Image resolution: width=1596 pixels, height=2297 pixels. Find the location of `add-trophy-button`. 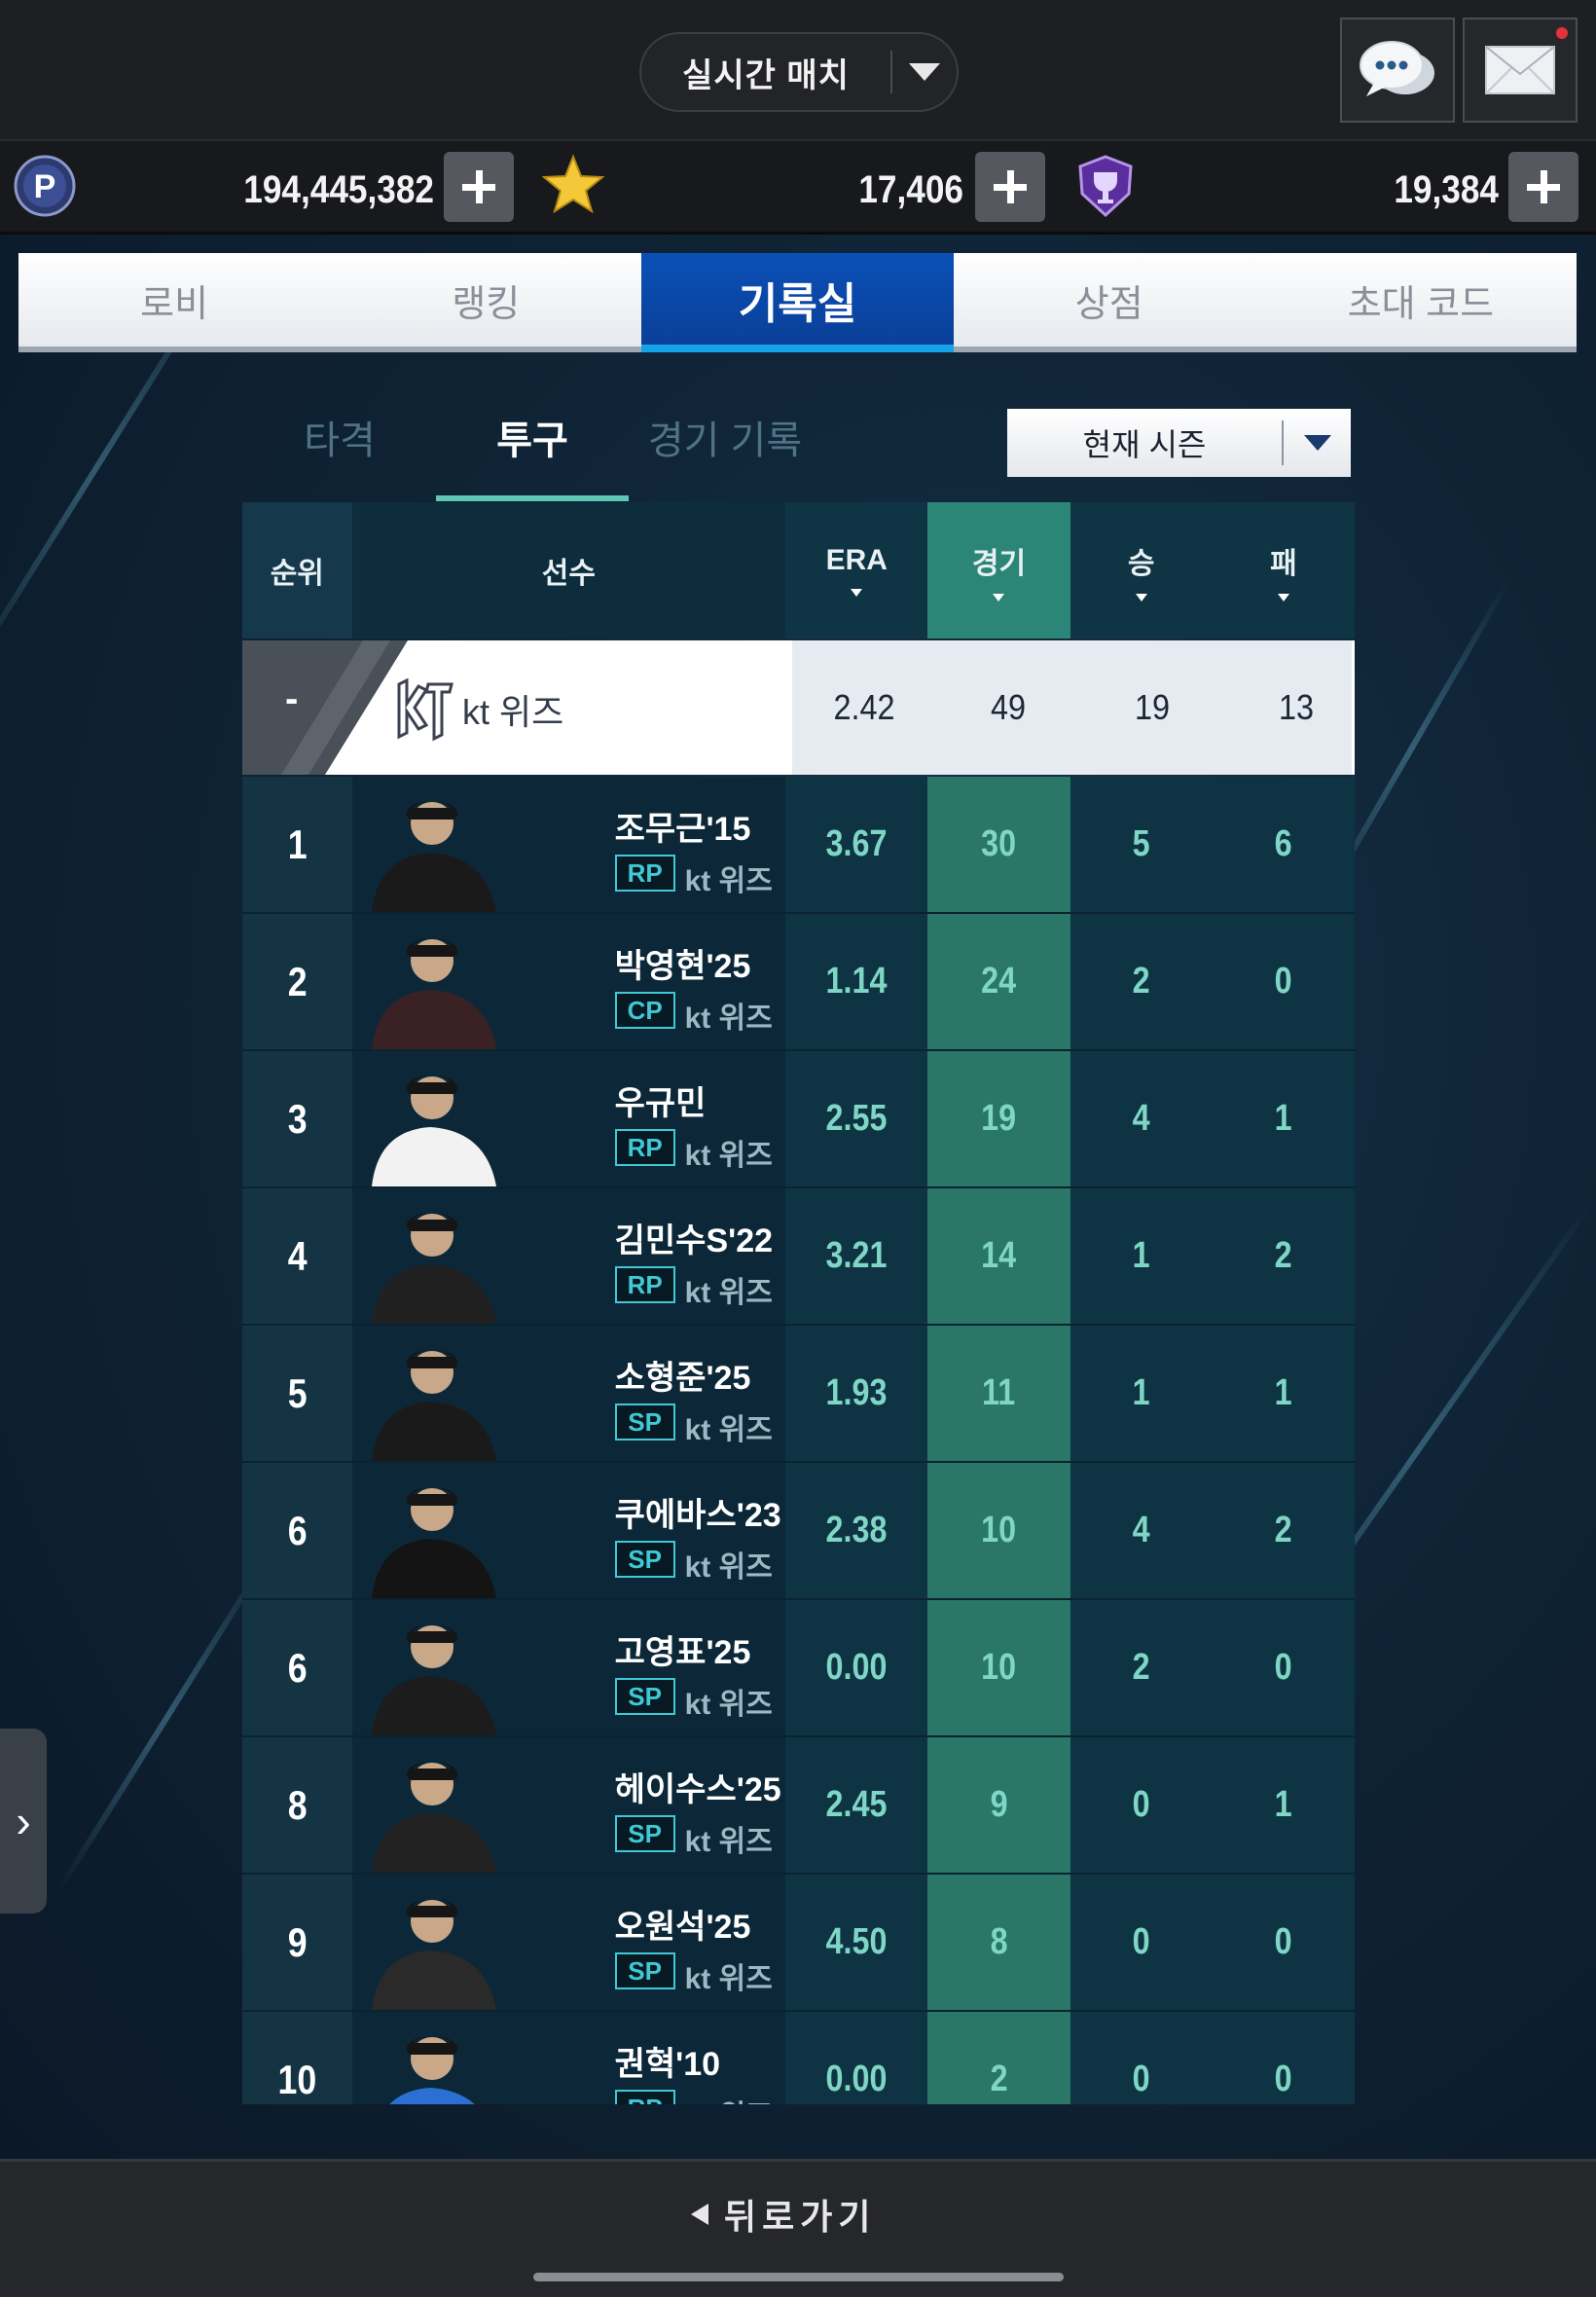

add-trophy-button is located at coordinates (1543, 187).